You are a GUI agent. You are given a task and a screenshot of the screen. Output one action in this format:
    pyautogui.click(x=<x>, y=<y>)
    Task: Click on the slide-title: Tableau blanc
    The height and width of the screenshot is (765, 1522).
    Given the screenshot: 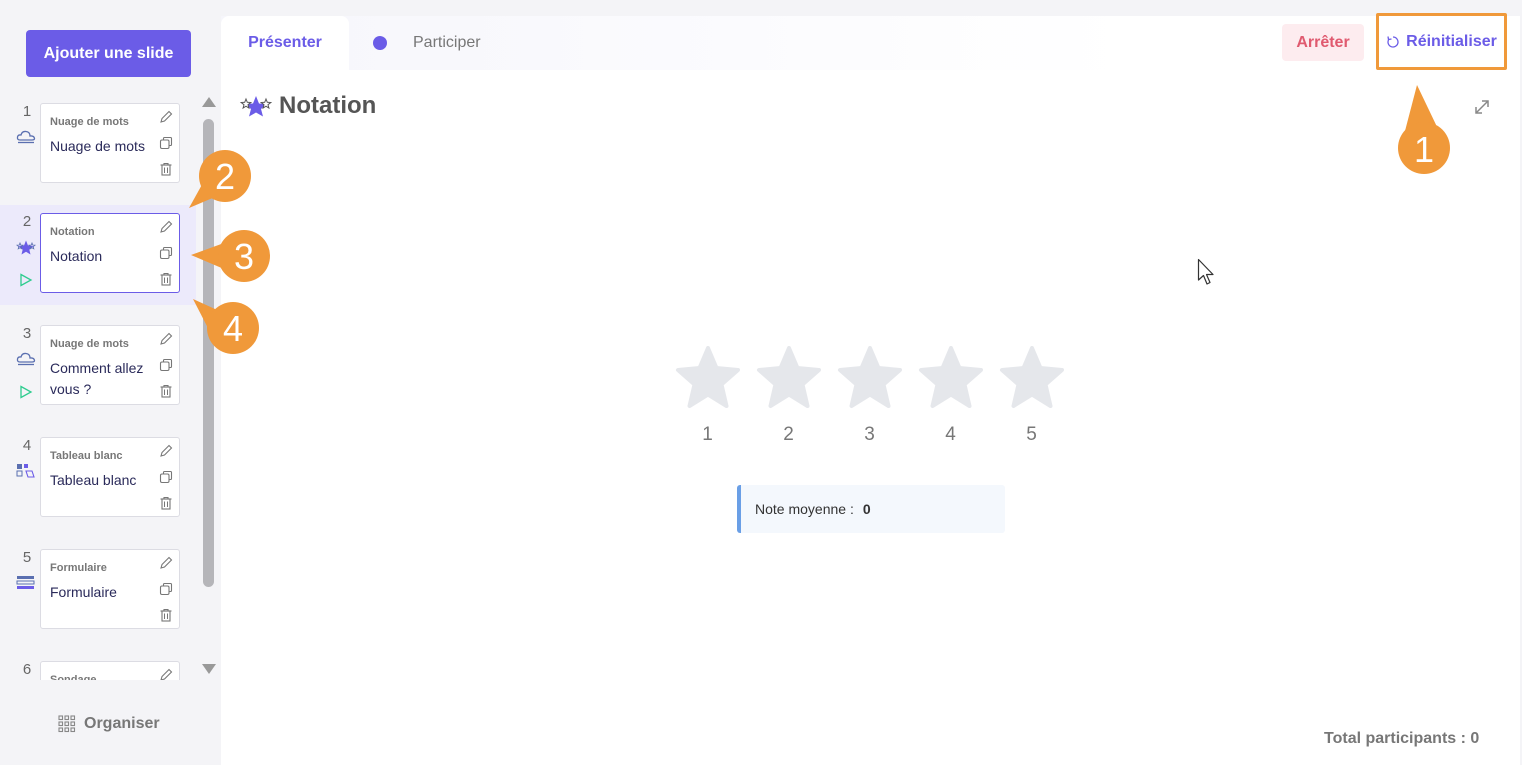 What is the action you would take?
    pyautogui.click(x=93, y=480)
    